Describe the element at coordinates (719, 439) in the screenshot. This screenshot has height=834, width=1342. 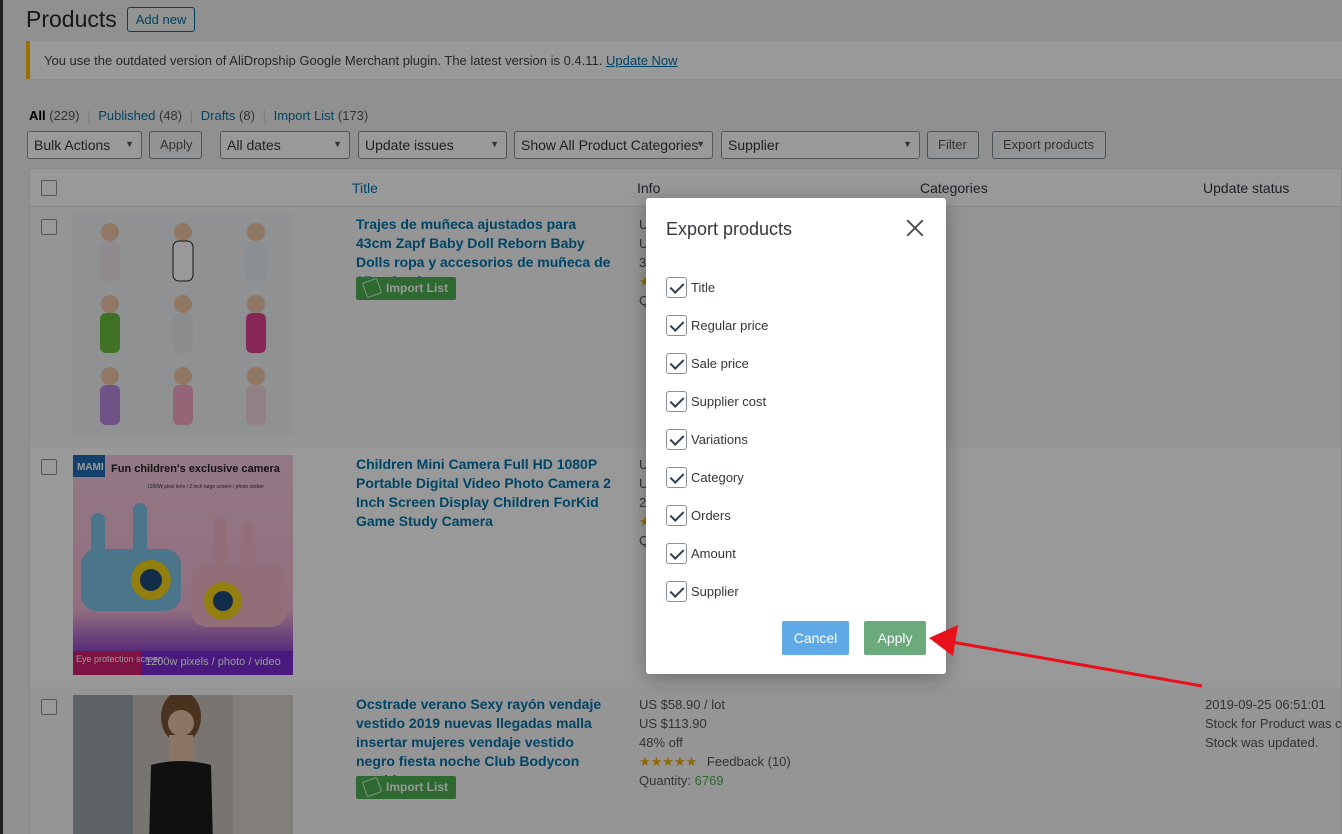
I see `option-label: Variations` at that location.